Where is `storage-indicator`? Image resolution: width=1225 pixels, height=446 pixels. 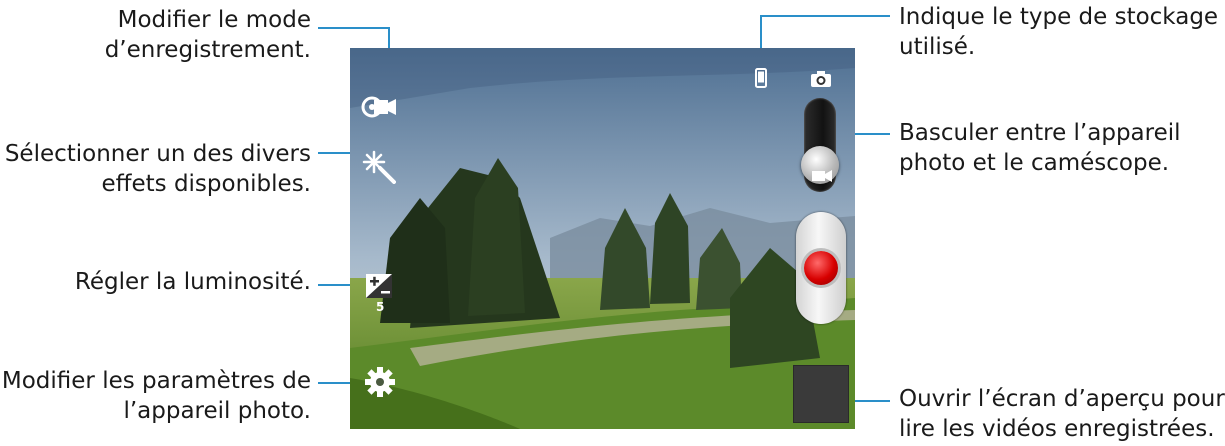
storage-indicator is located at coordinates (761, 78).